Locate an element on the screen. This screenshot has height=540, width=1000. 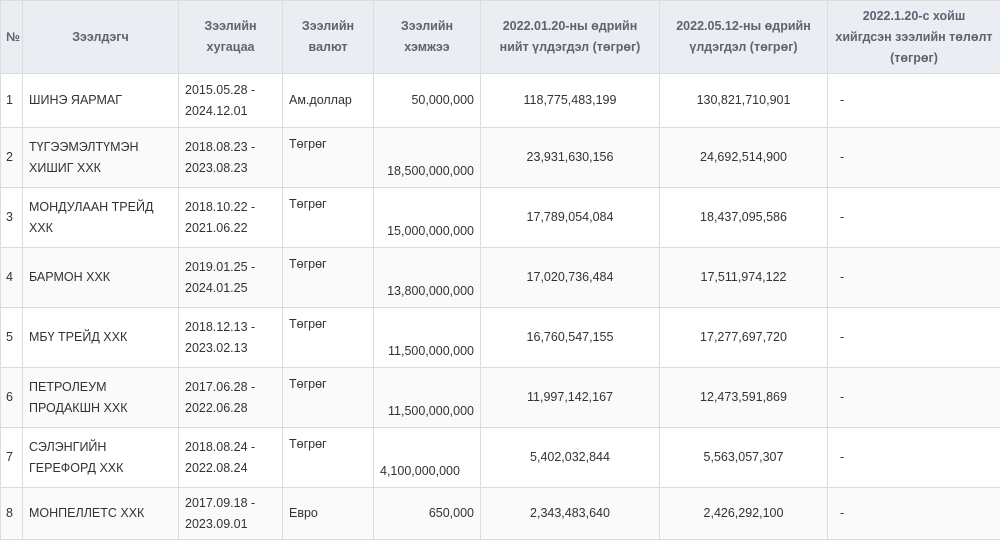
cell-balance-may: 12,473,591,869 is located at coordinates (744, 398).